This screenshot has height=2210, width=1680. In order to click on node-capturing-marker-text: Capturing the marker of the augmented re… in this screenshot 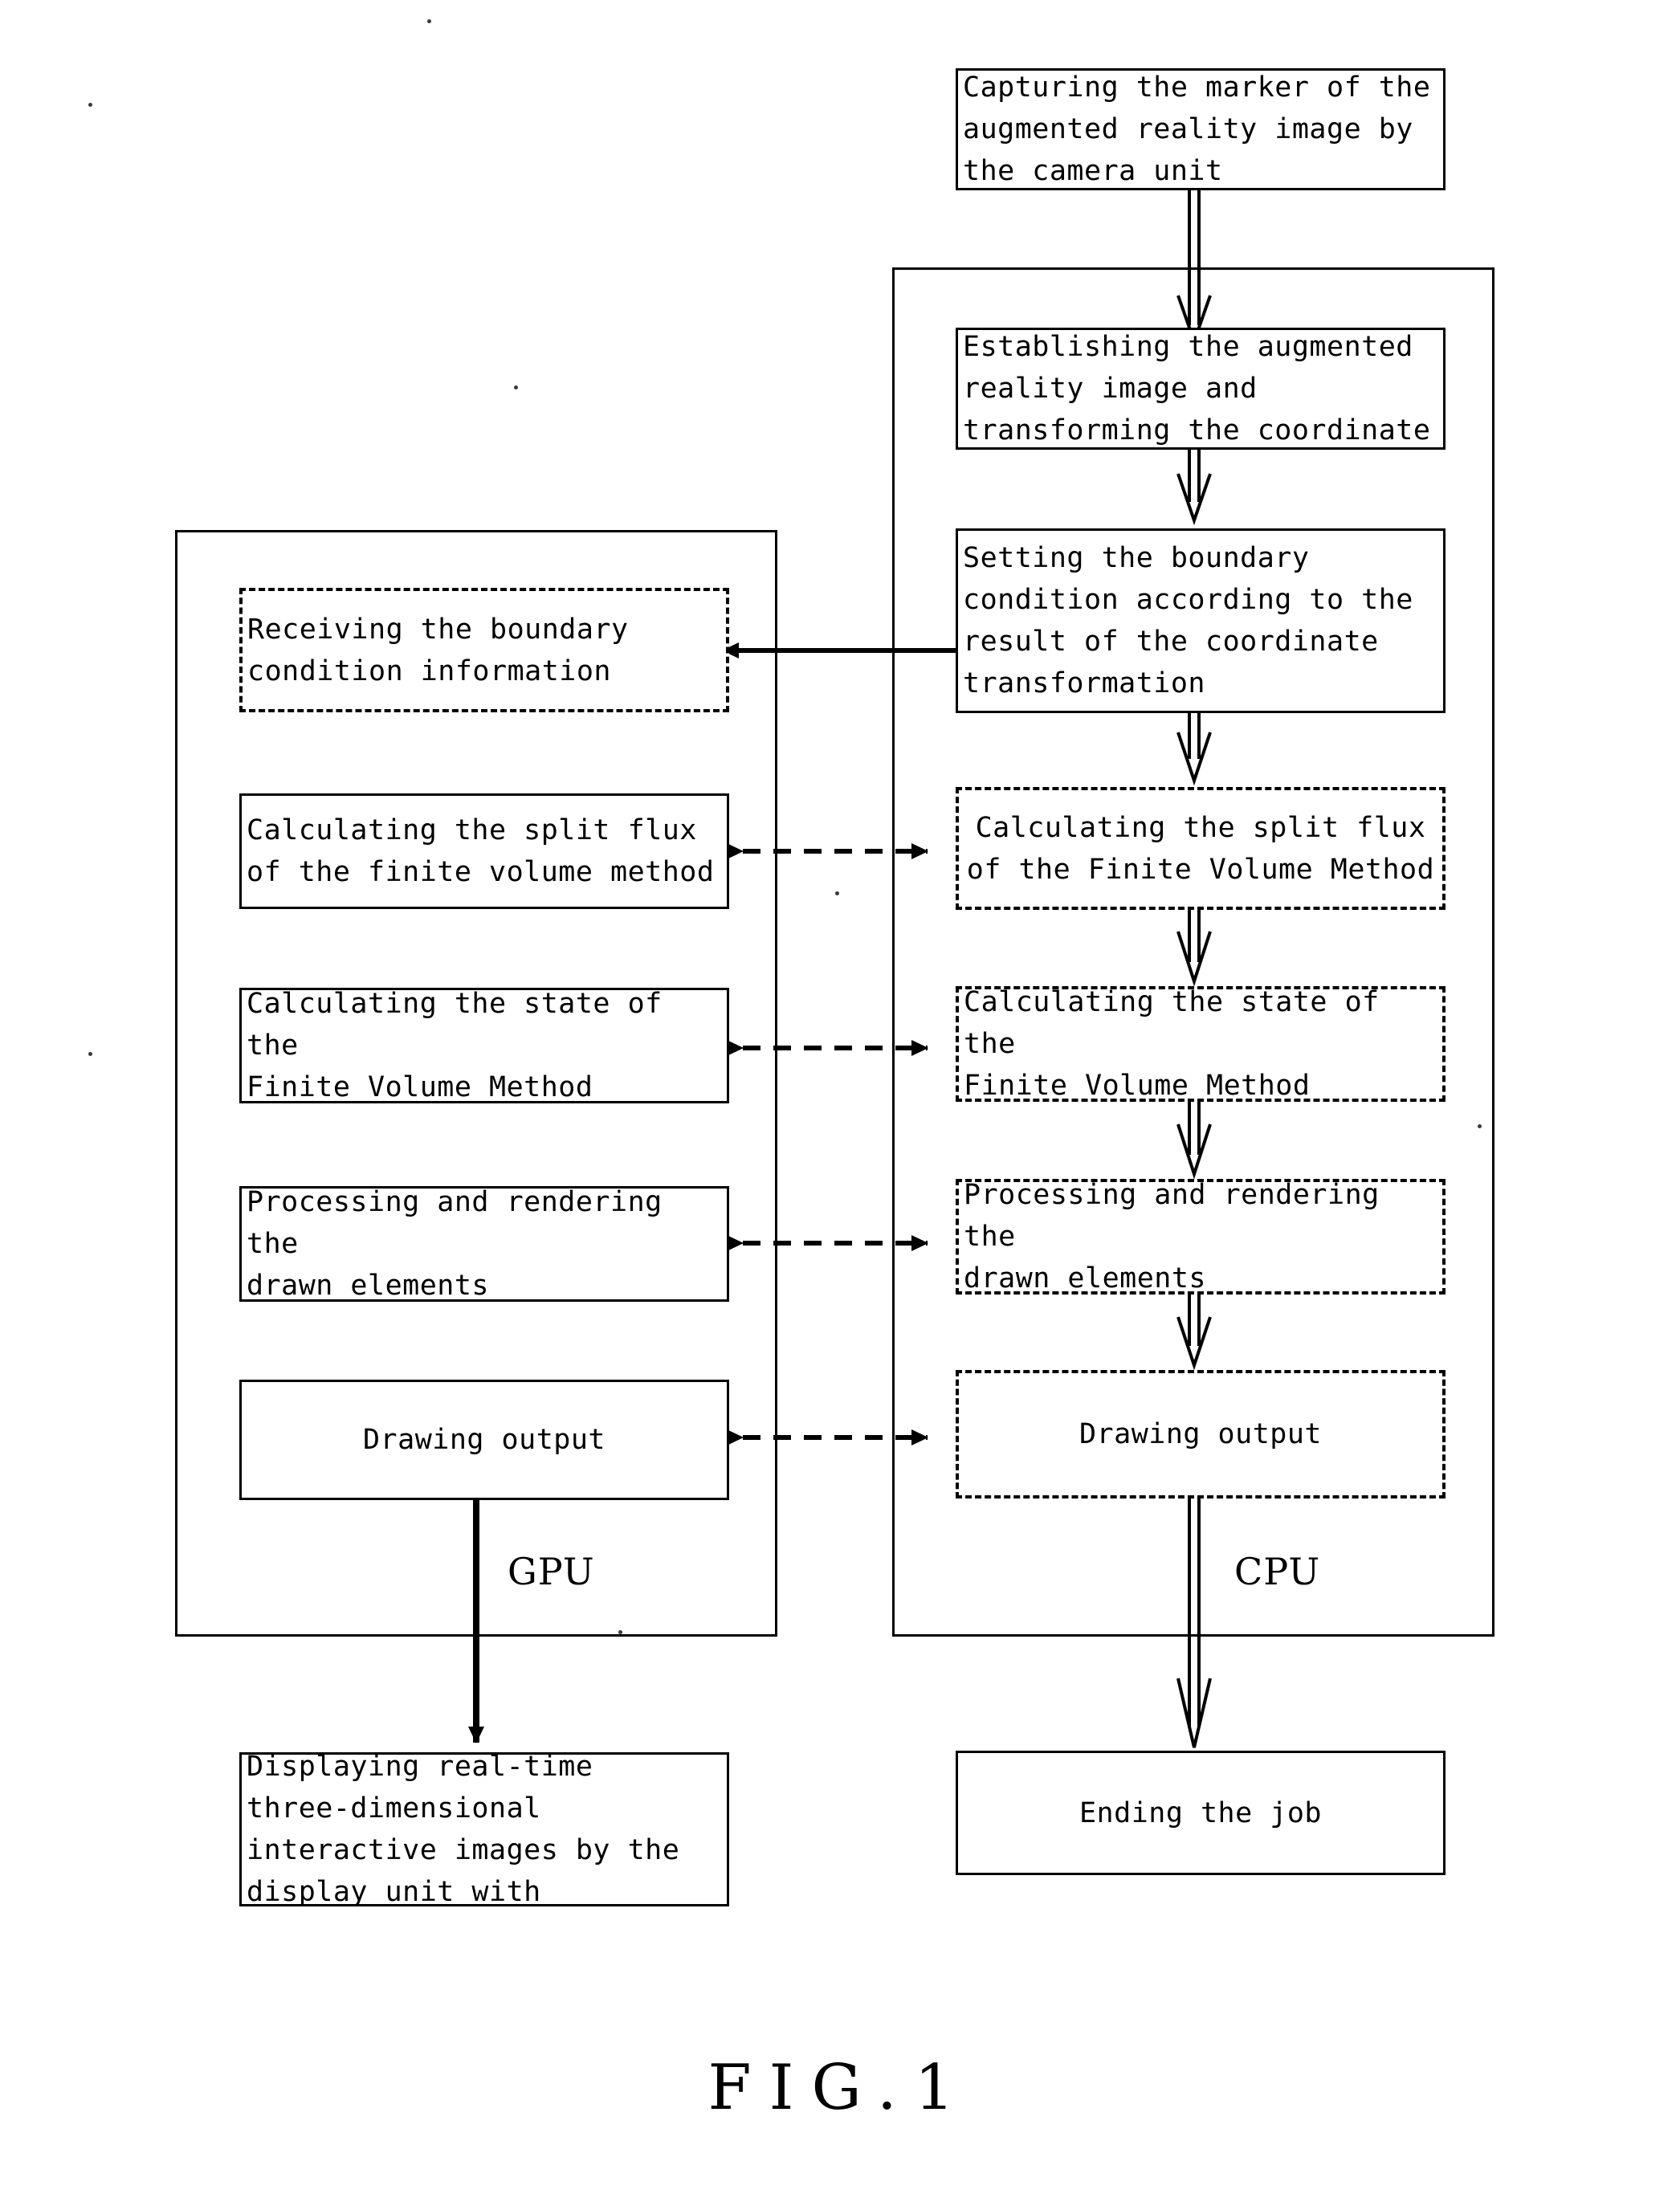, I will do `click(1197, 129)`.